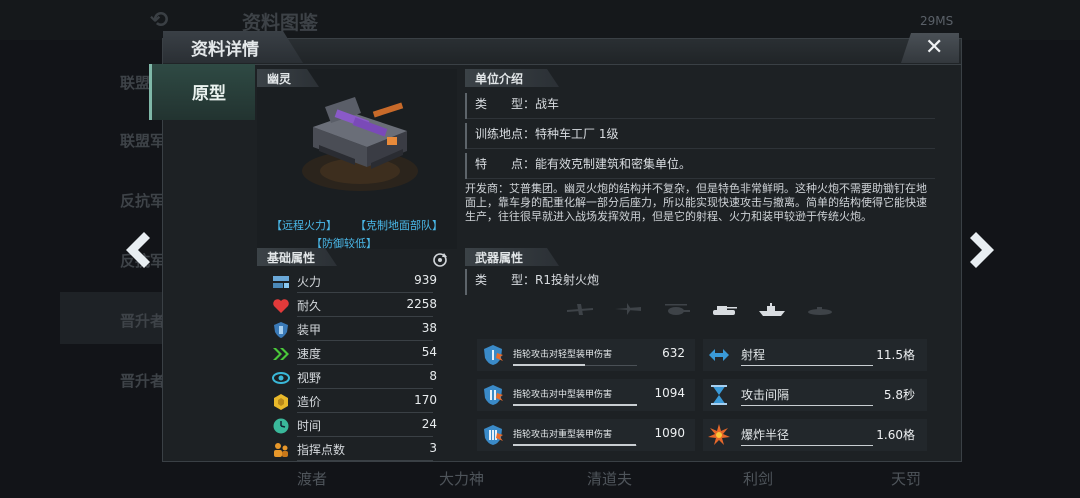 Image resolution: width=1080 pixels, height=498 pixels. What do you see at coordinates (609, 478) in the screenshot?
I see `bottom-tab: 清道夫` at bounding box center [609, 478].